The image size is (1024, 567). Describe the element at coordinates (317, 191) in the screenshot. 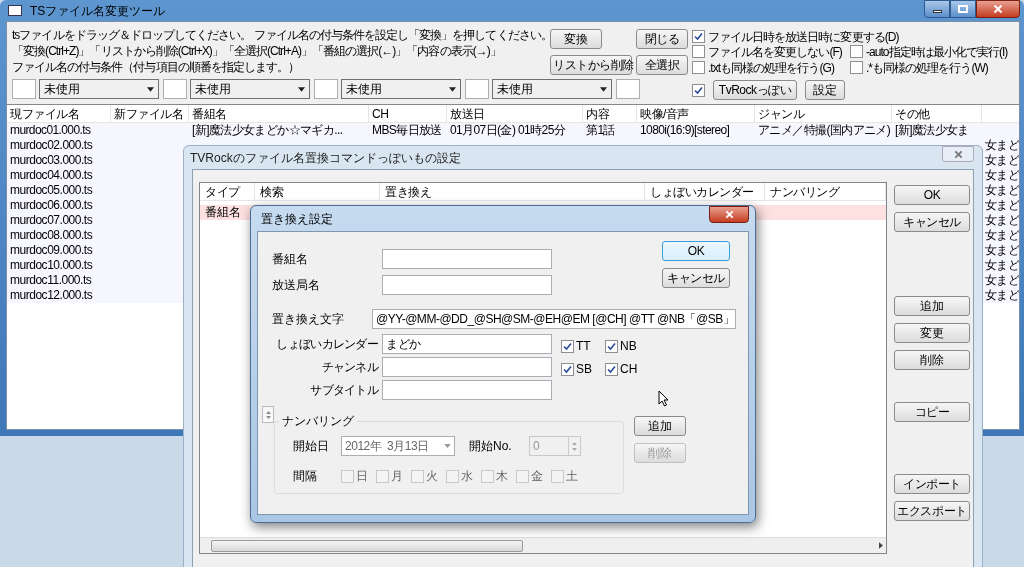

I see `column-header: 検索` at that location.